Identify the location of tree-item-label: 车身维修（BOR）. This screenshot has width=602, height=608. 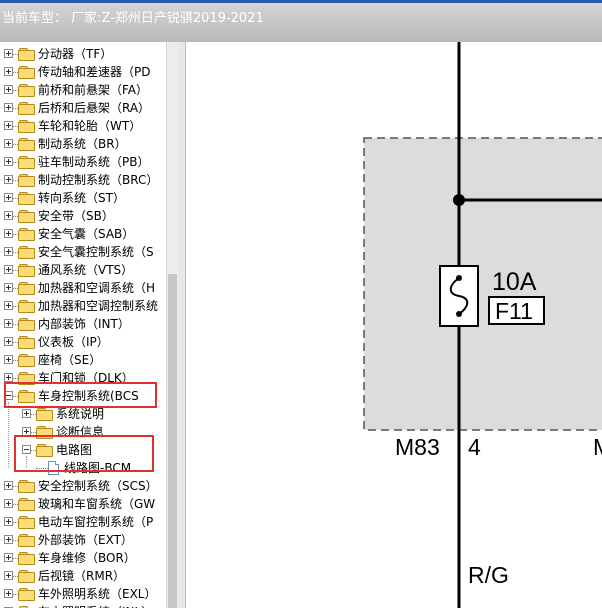
(87, 558).